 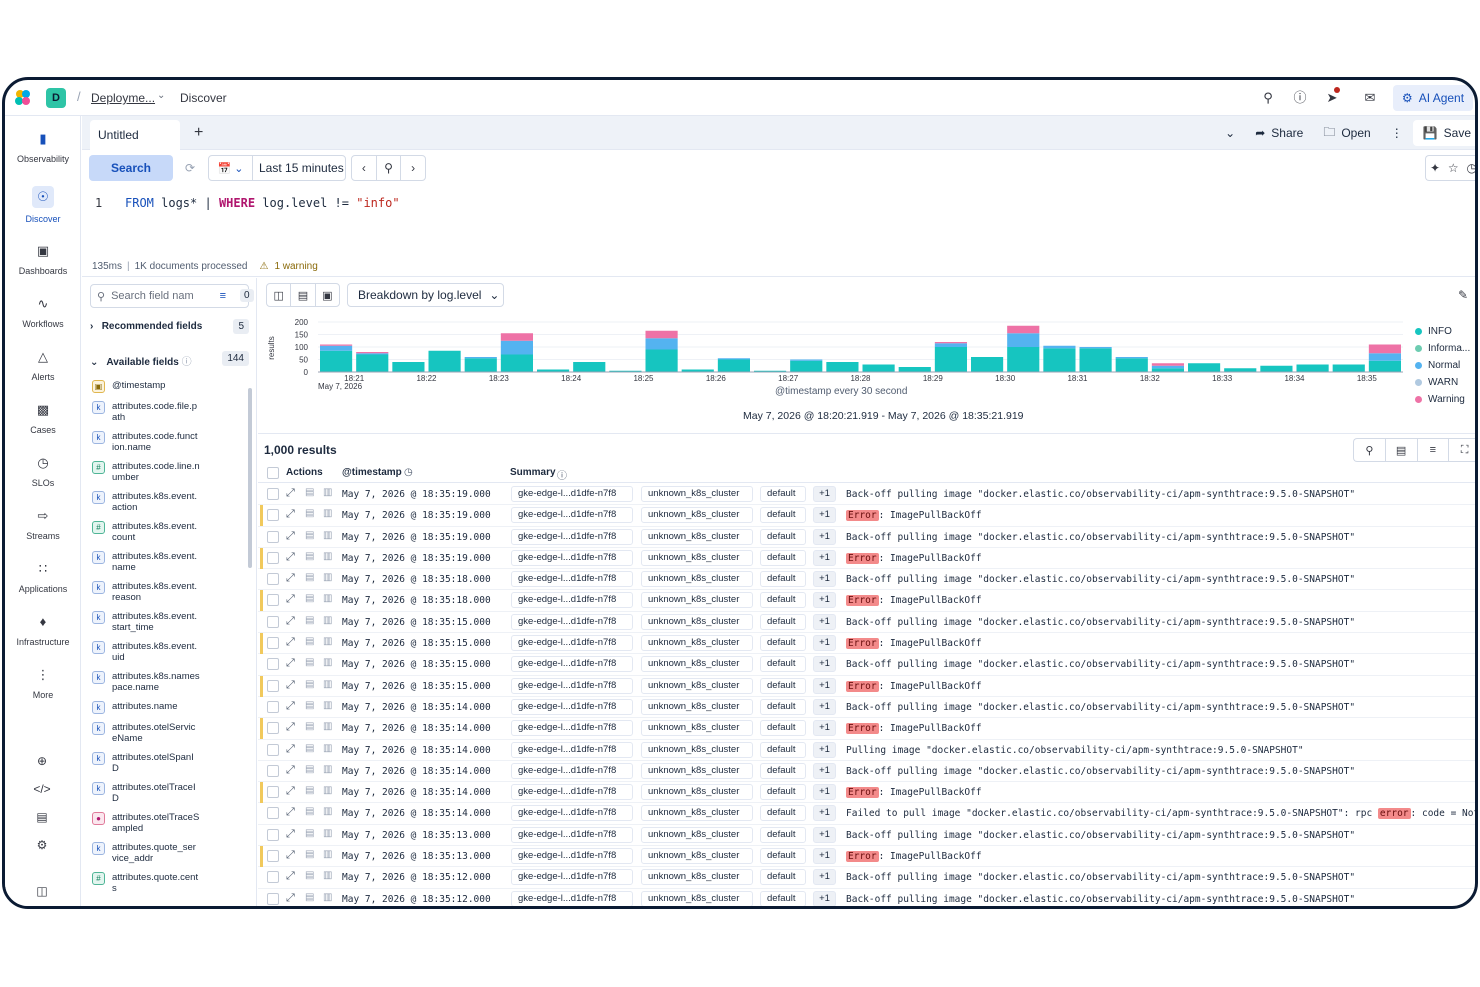 What do you see at coordinates (43, 418) in the screenshot?
I see `nav-cases: ▩ Cases` at bounding box center [43, 418].